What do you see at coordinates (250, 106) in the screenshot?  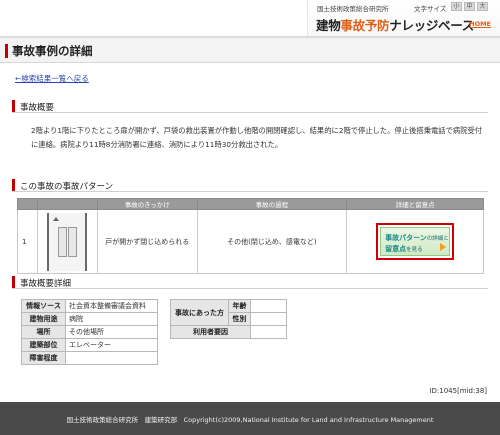 I see `section-summary-heading: 事故概要` at bounding box center [250, 106].